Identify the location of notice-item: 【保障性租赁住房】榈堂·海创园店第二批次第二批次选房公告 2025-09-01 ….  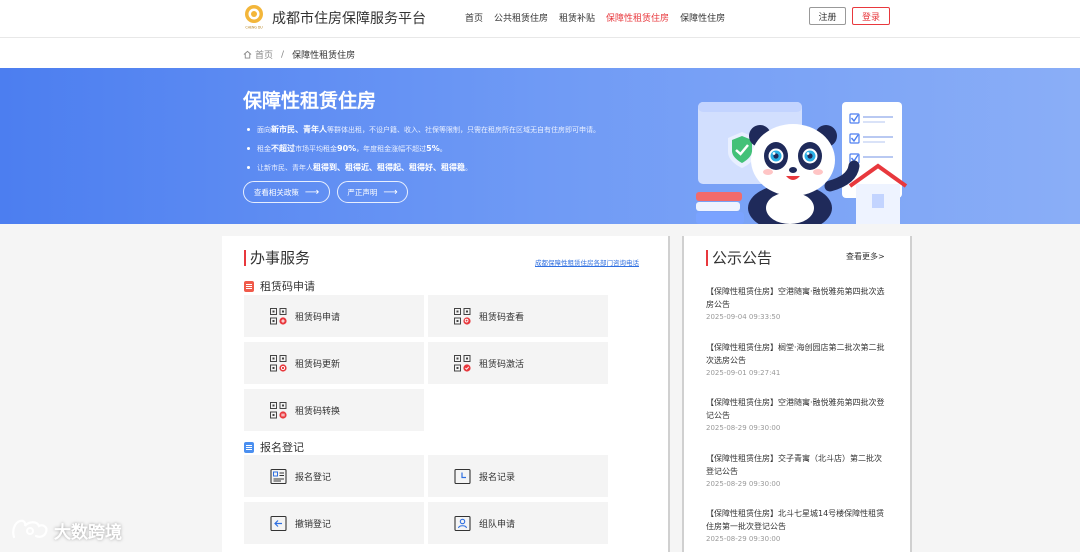
(797, 359).